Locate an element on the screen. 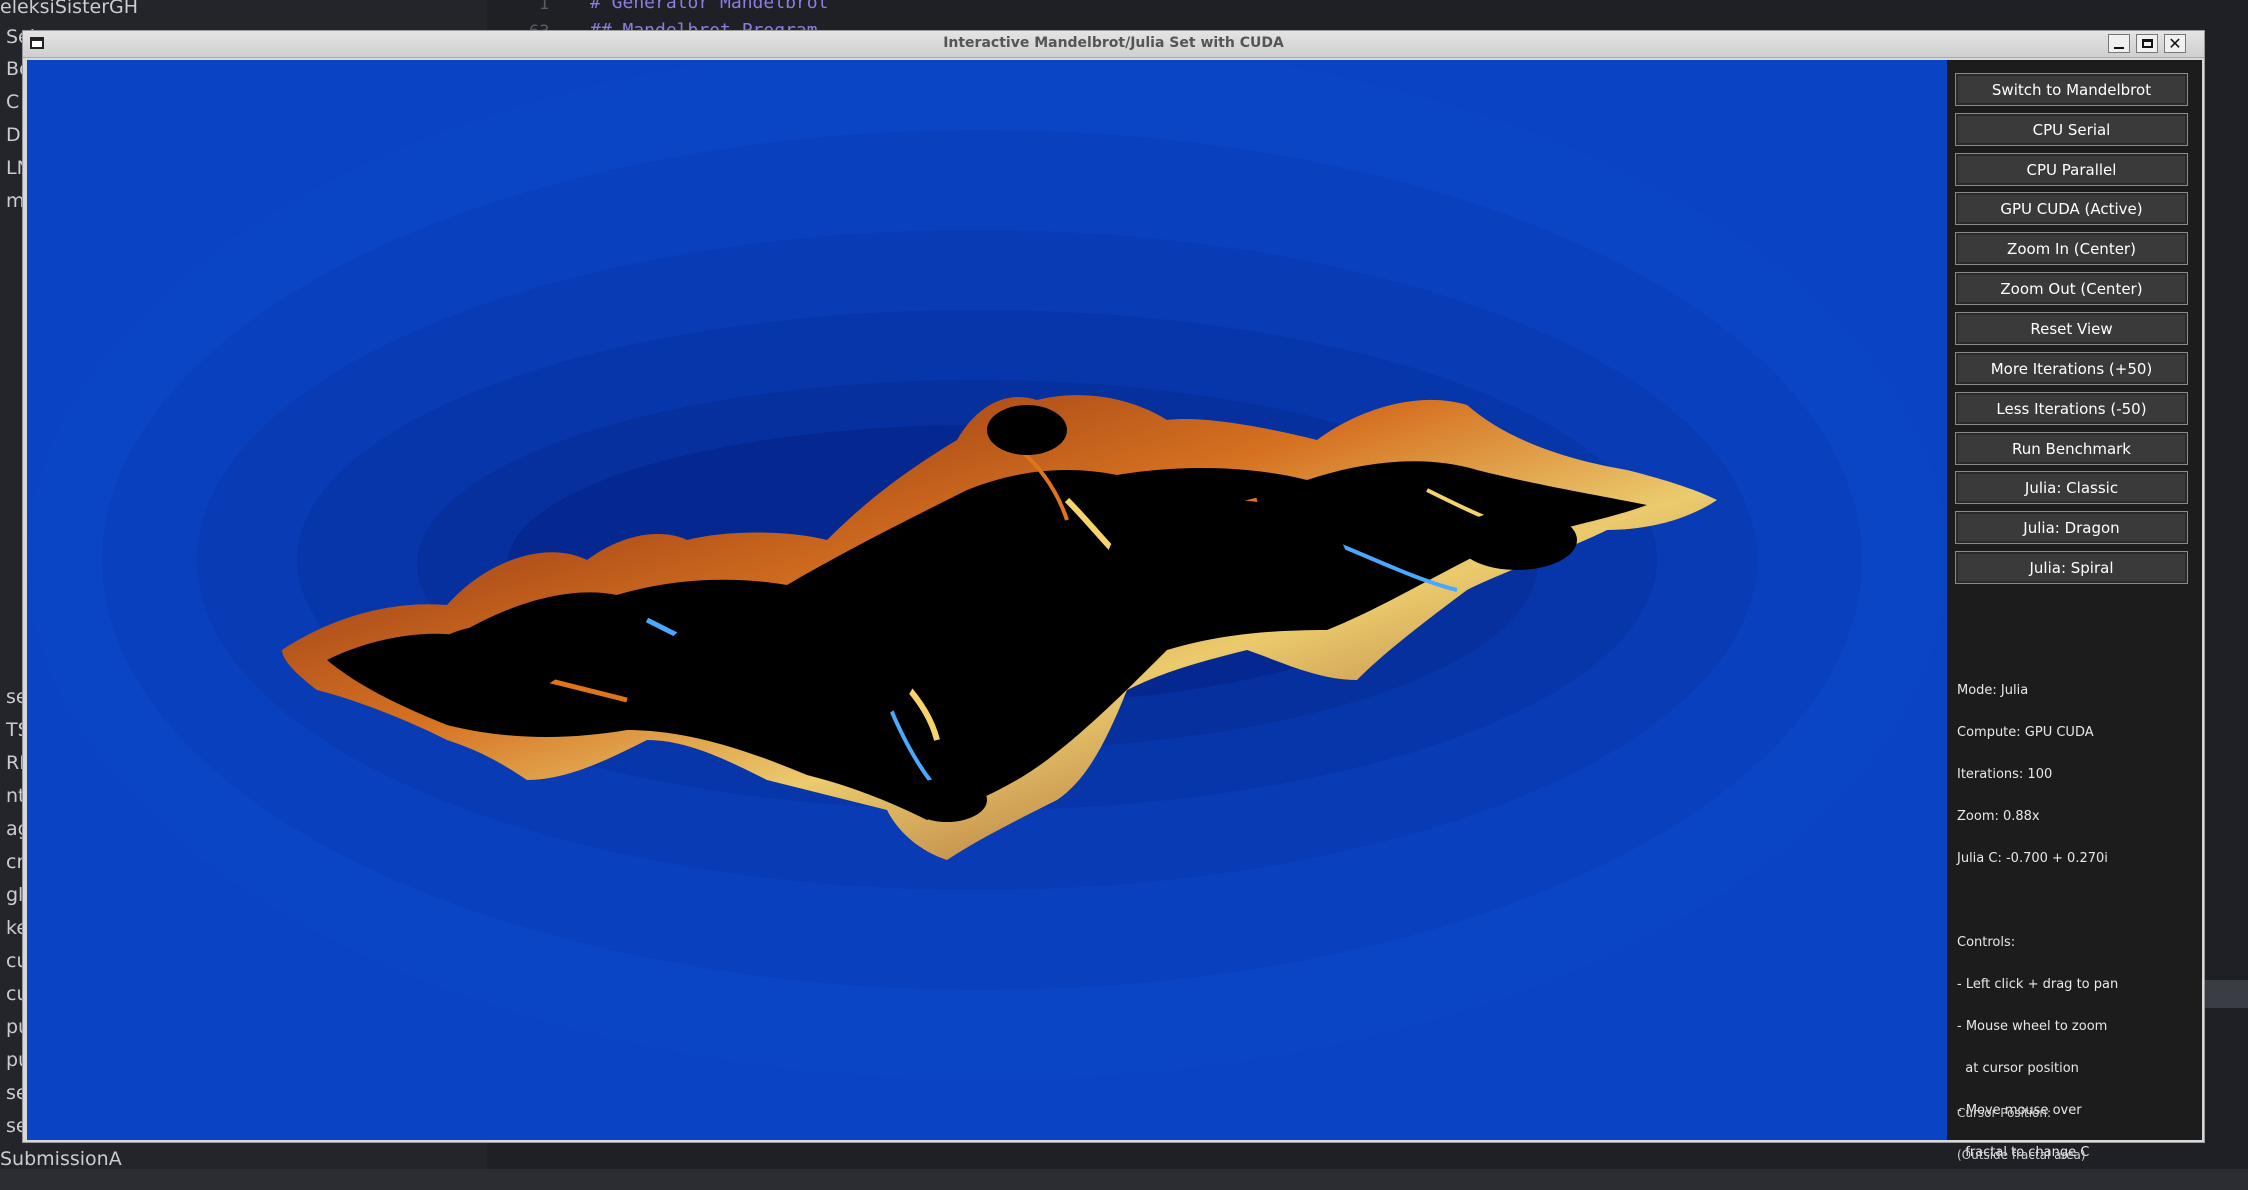 This screenshot has height=1190, width=2248. reset-view-button: Reset View is located at coordinates (2071, 328).